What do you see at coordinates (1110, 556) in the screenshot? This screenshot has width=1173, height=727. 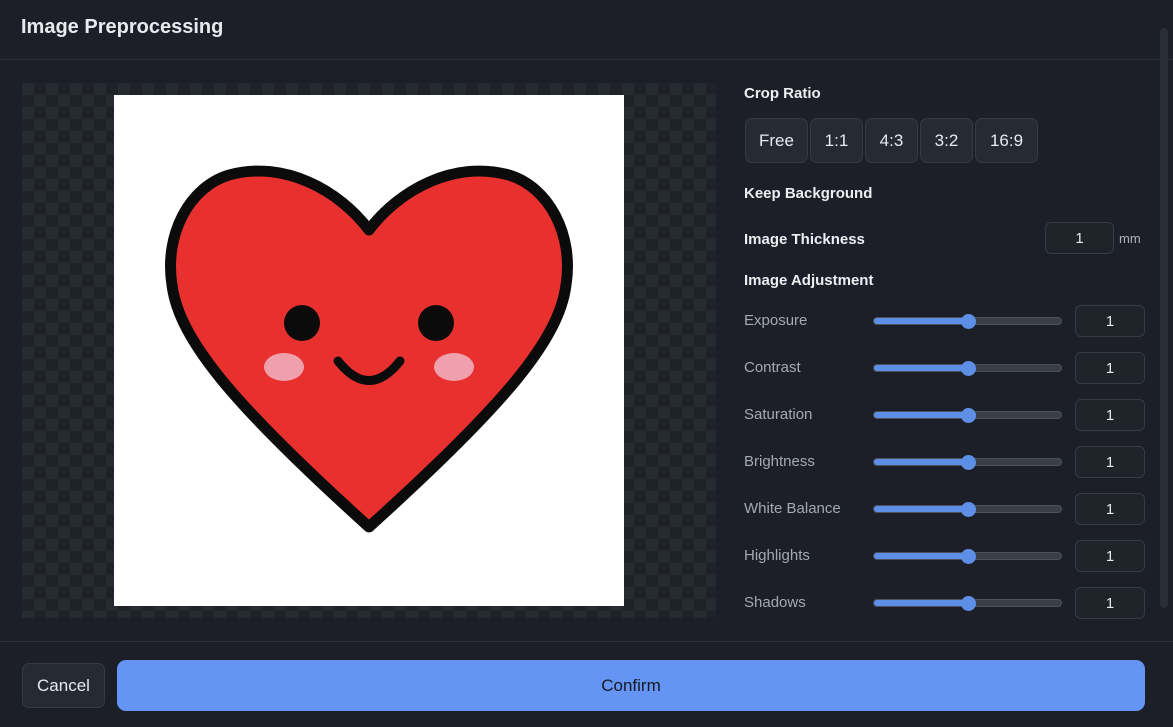 I see `highlights-value-input: 1` at bounding box center [1110, 556].